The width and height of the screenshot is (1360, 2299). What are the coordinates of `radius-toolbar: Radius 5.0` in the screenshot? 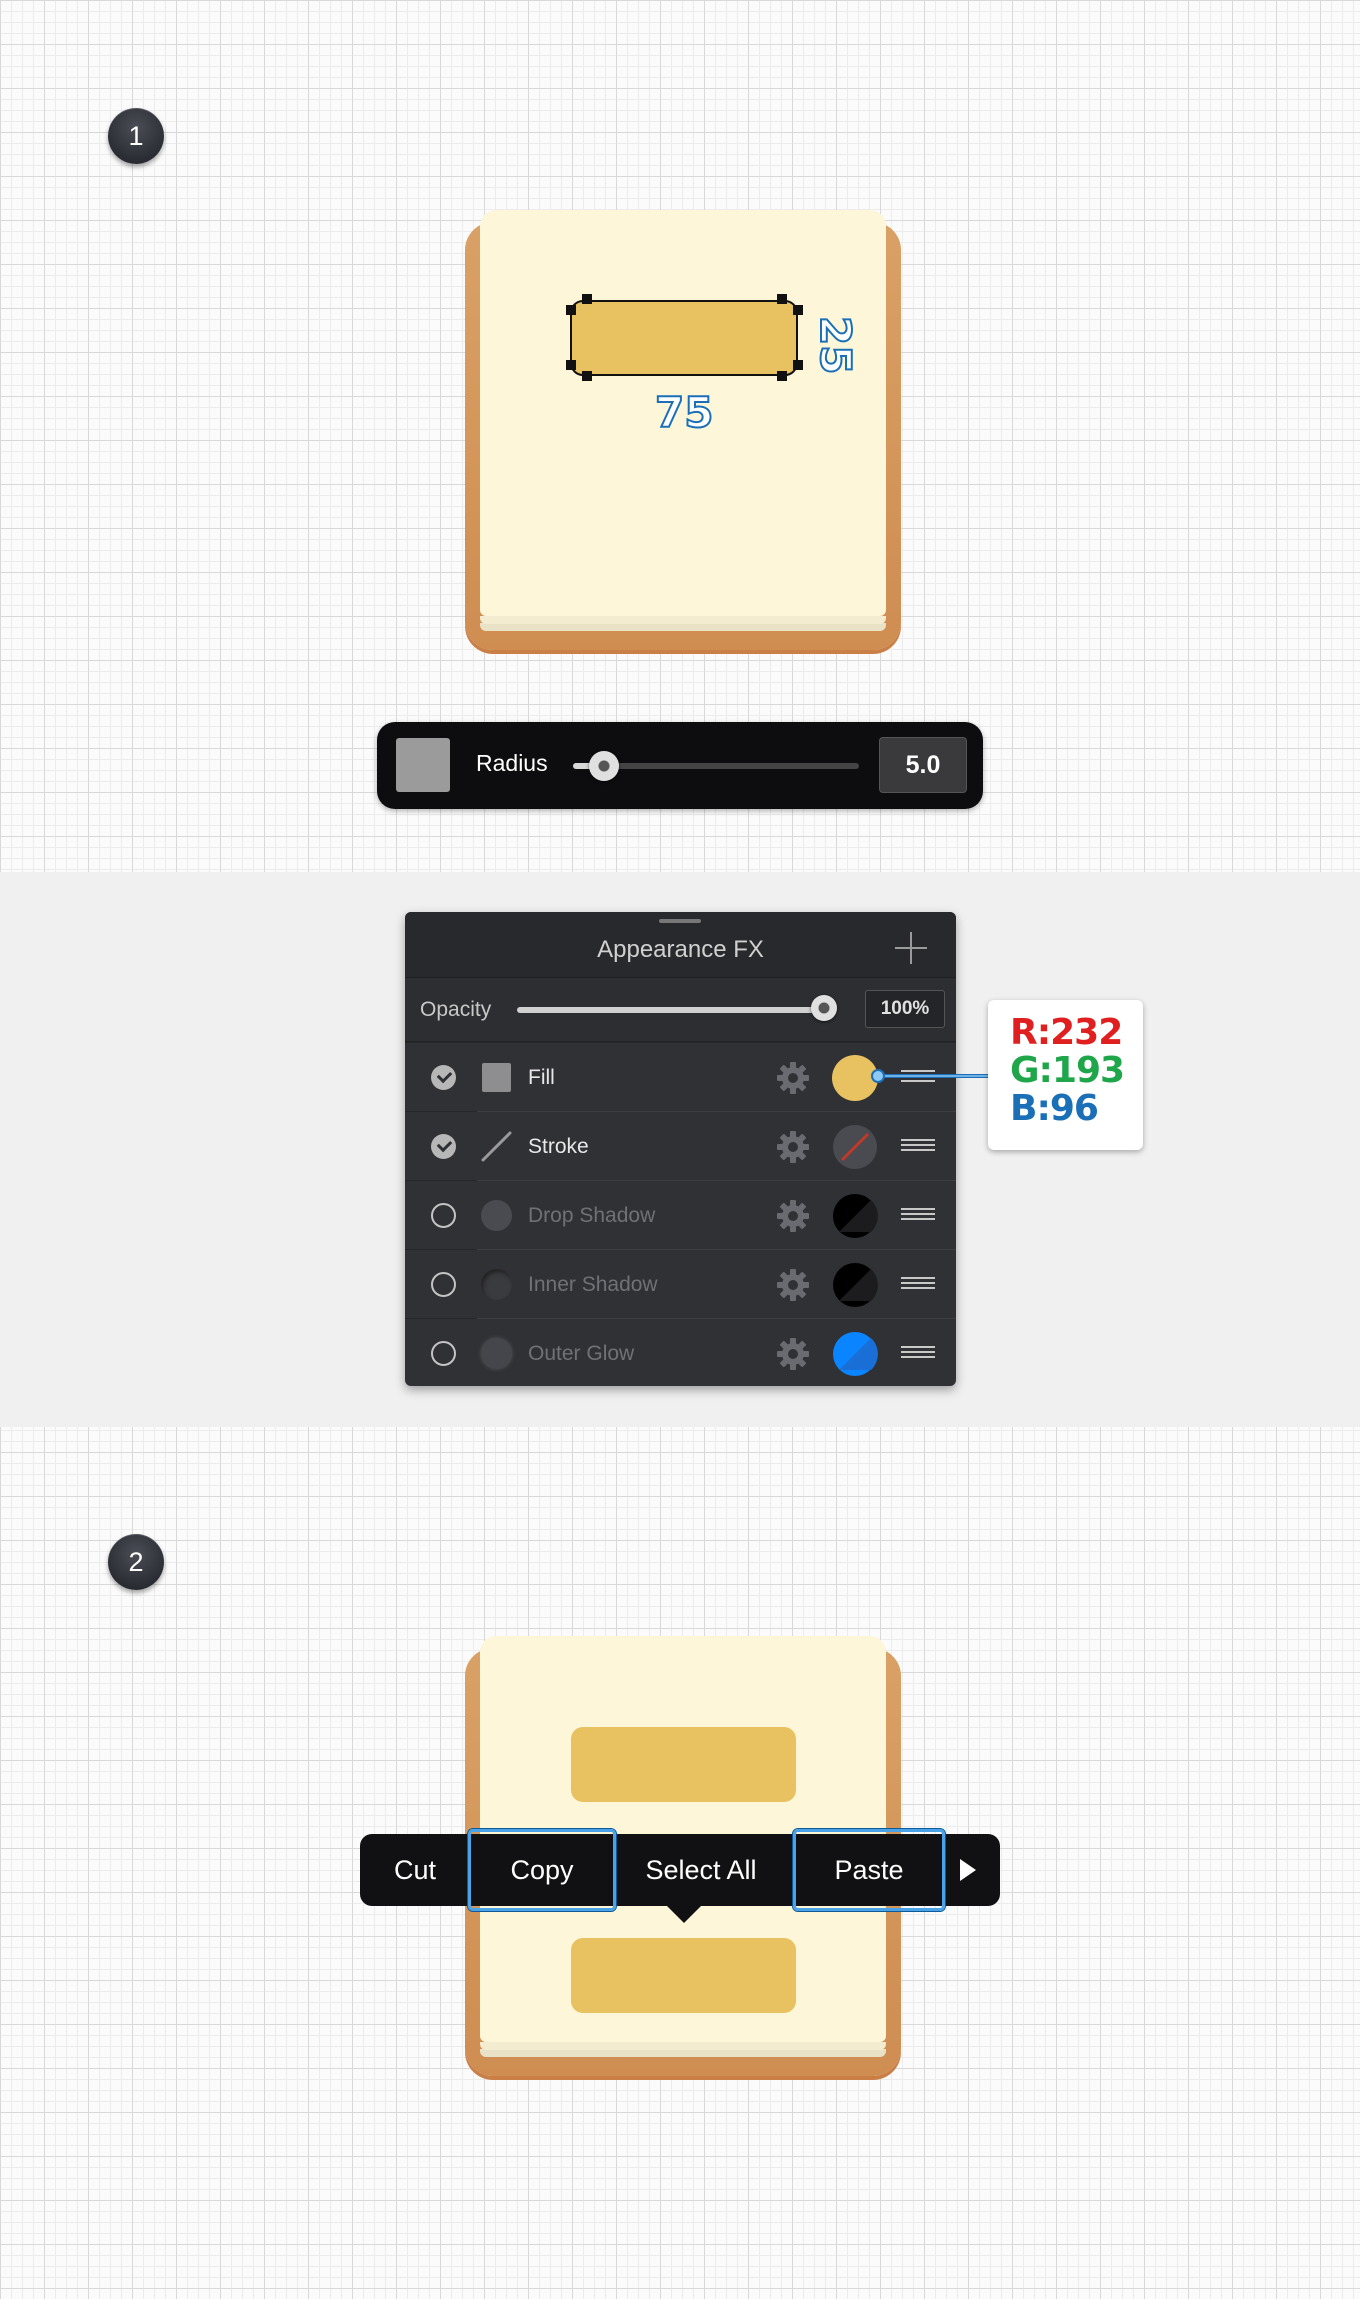 It's located at (680, 765).